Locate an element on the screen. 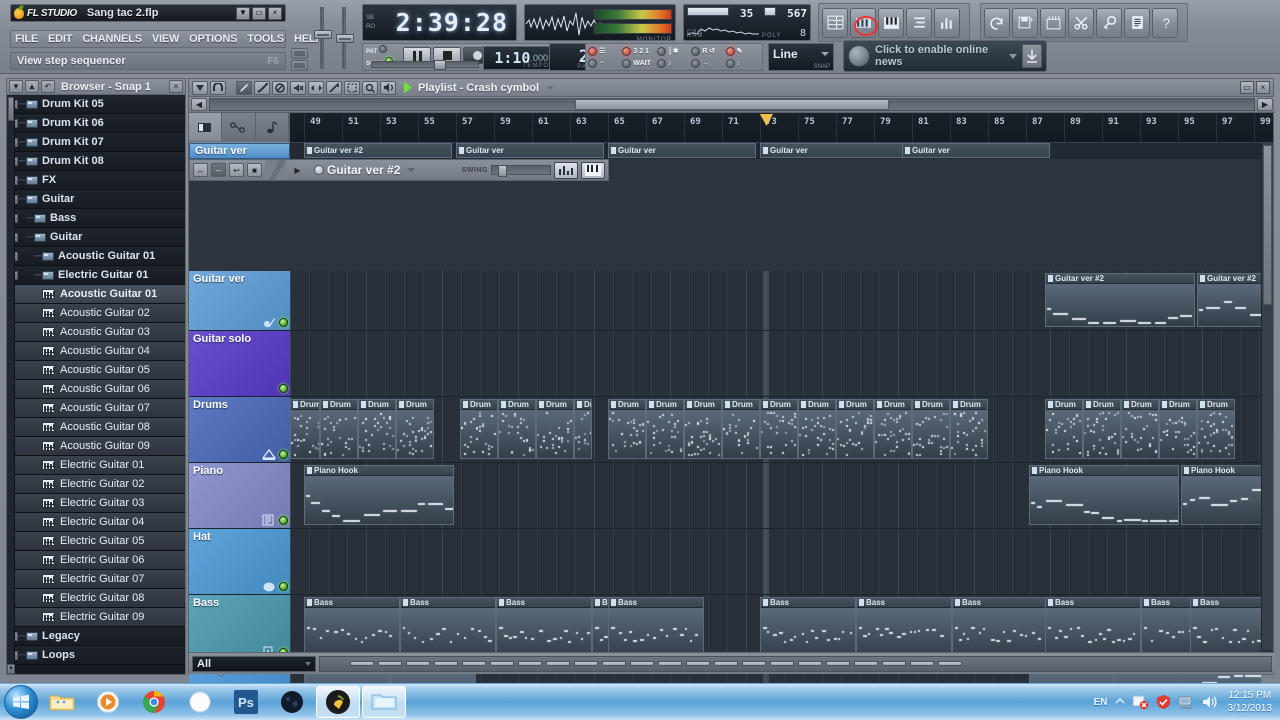 The width and height of the screenshot is (1280, 720). dark-app-pinned-icon is located at coordinates (292, 702).